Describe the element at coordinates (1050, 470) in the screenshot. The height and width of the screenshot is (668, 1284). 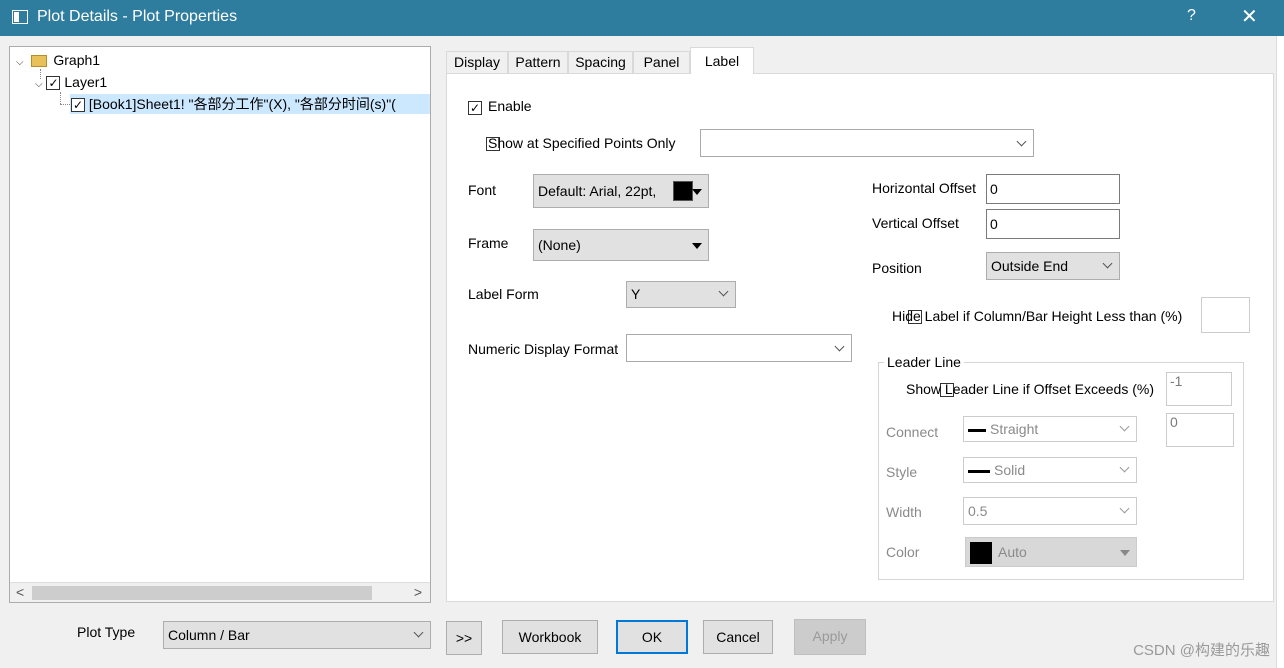
I see `style-select: Solid` at that location.